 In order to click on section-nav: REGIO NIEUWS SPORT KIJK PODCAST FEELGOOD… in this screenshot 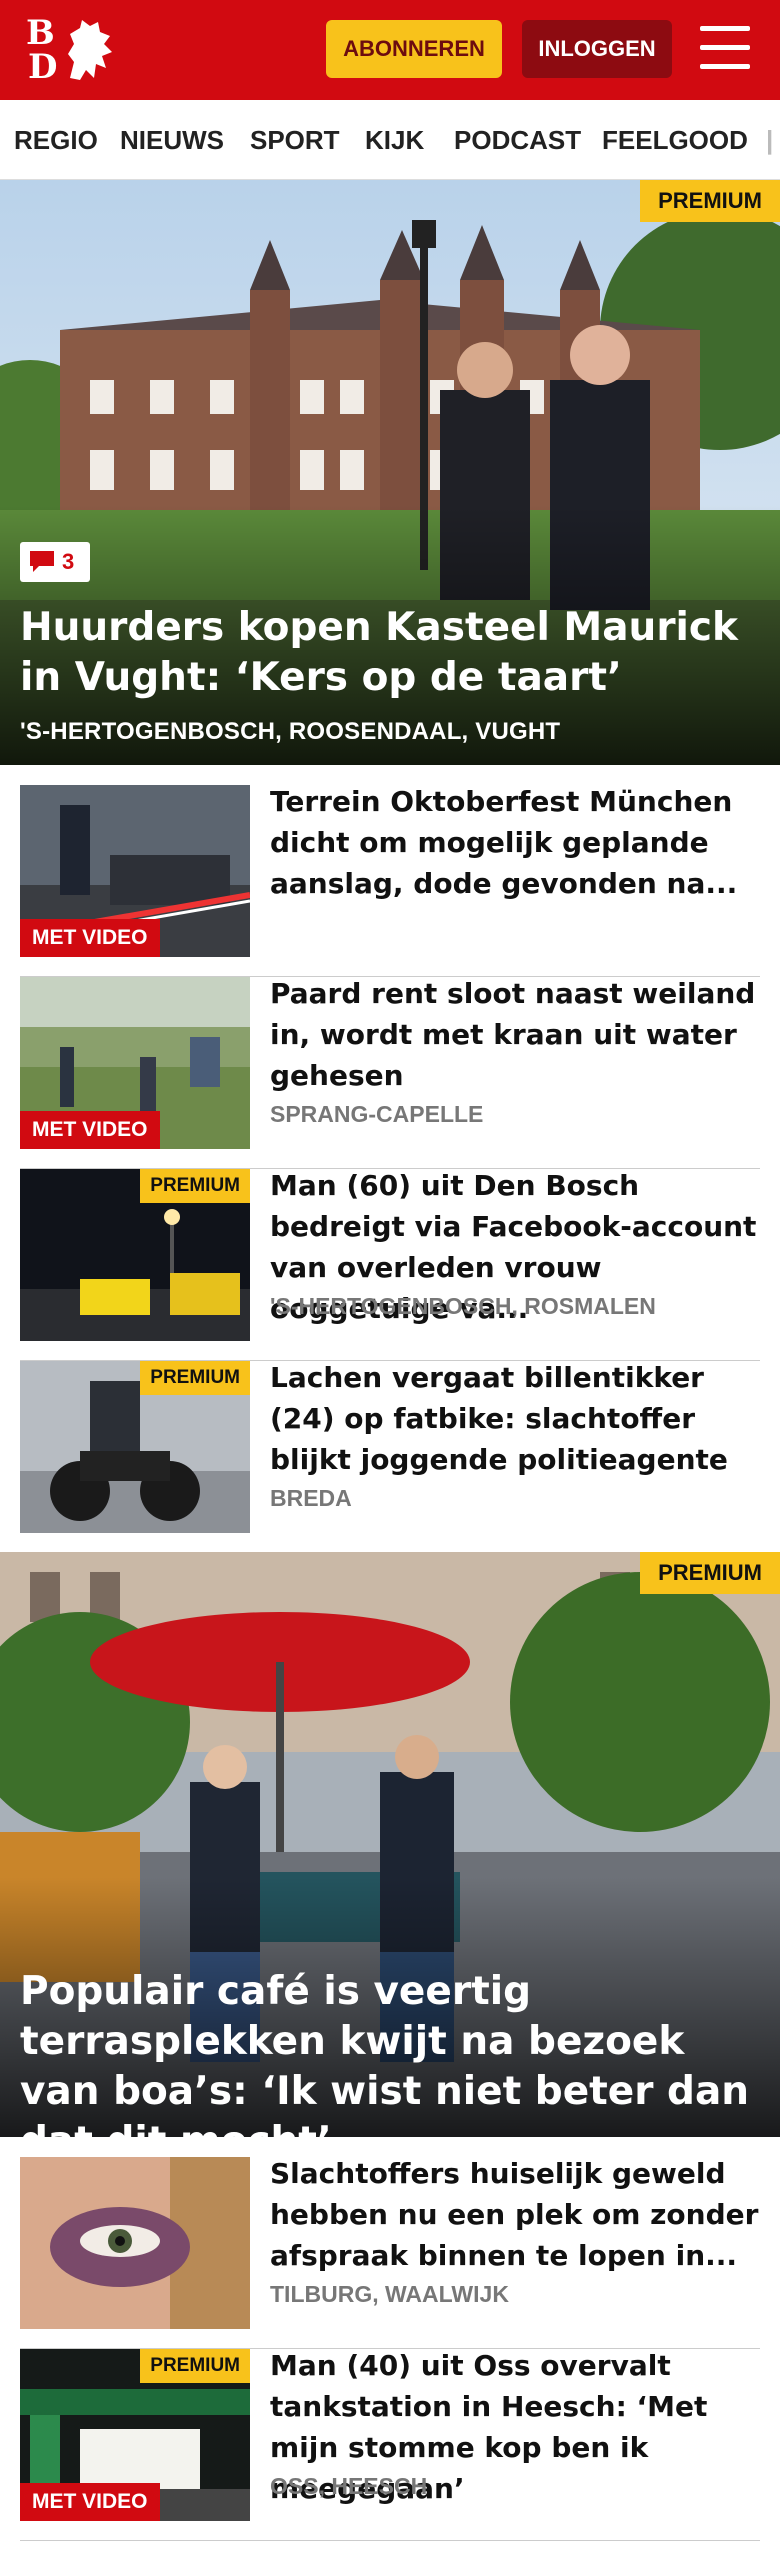, I will do `click(390, 140)`.